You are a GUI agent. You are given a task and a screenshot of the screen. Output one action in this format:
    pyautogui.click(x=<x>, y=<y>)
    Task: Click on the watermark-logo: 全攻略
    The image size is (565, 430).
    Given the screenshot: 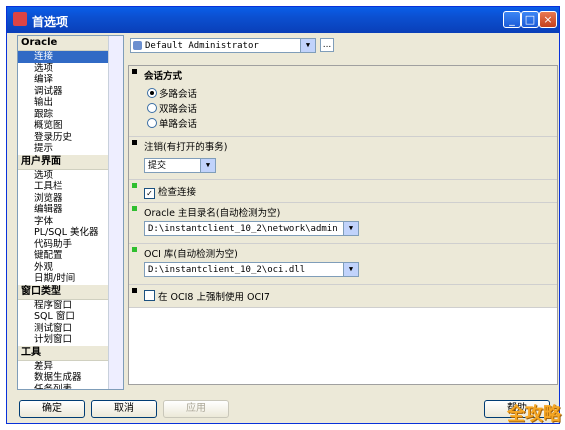 What is the action you would take?
    pyautogui.click(x=534, y=414)
    